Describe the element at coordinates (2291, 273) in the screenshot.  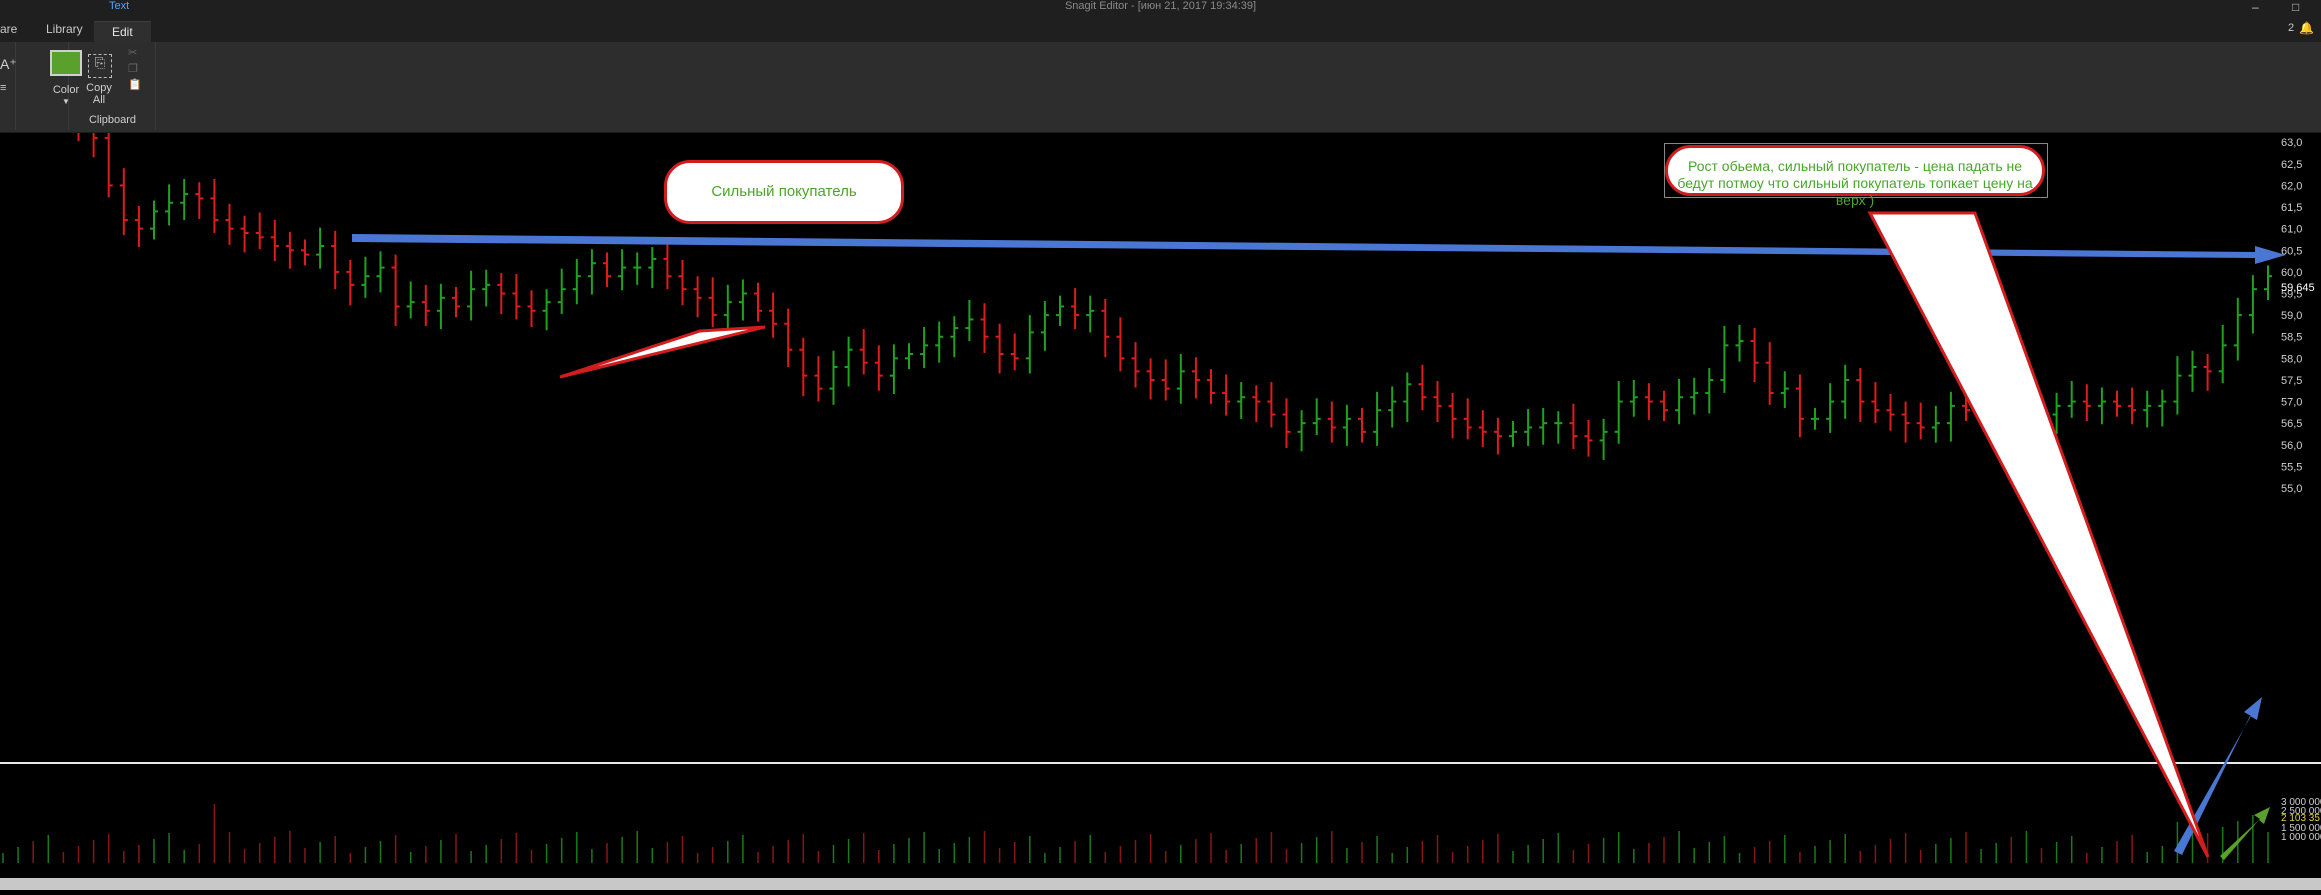
I see `price-tick-label: 60,0` at that location.